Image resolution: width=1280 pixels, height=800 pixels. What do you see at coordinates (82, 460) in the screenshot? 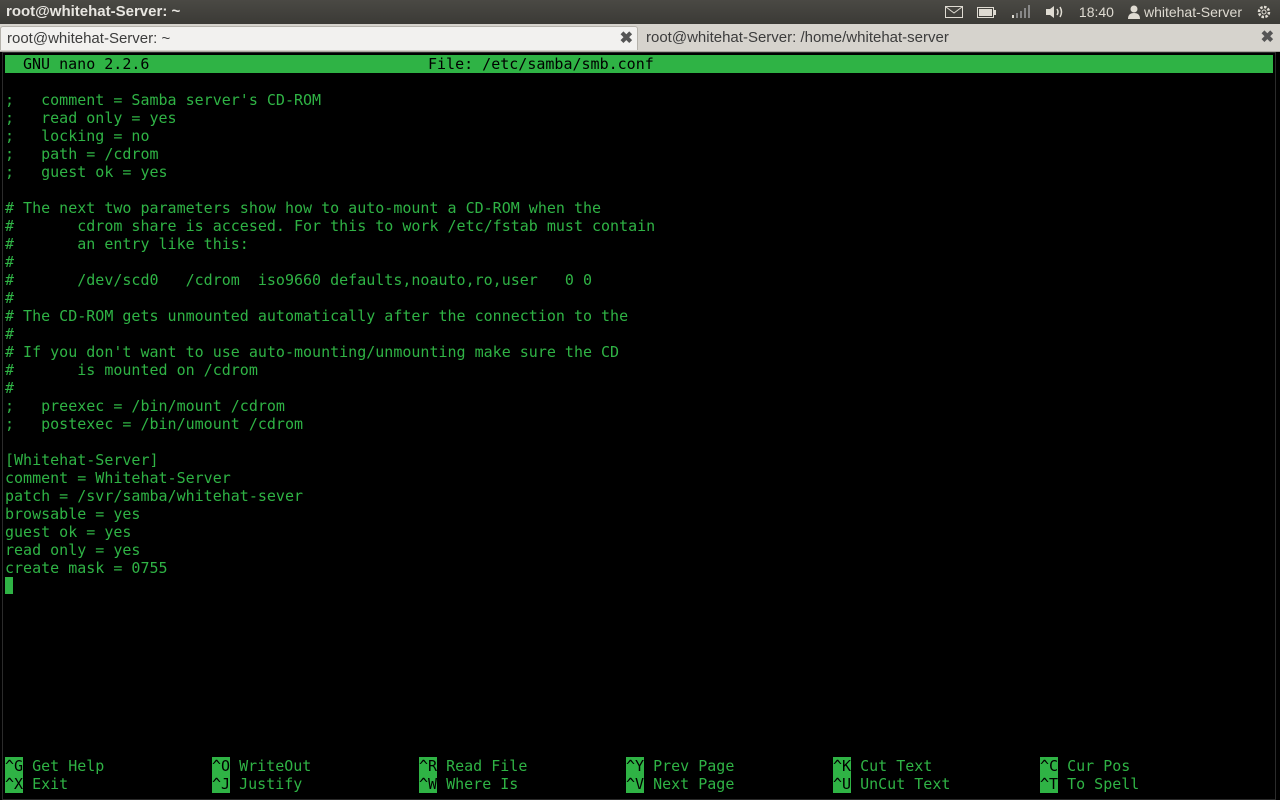
I see `editor-line: [Whitehat-Server]` at bounding box center [82, 460].